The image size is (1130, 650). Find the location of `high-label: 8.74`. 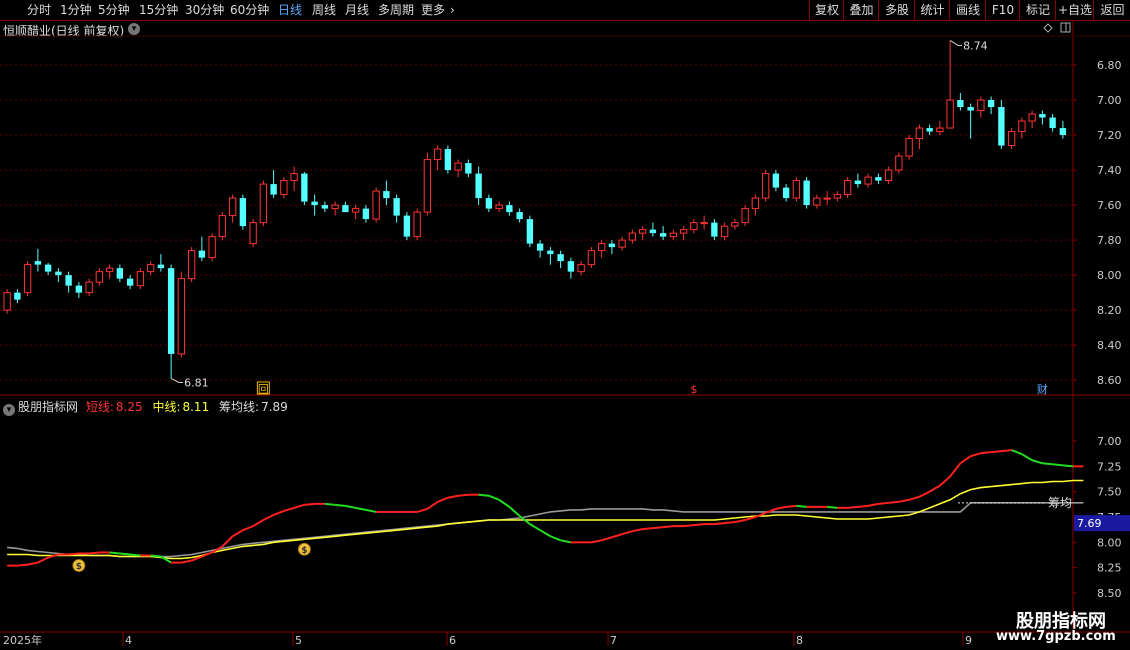

high-label: 8.74 is located at coordinates (975, 45).